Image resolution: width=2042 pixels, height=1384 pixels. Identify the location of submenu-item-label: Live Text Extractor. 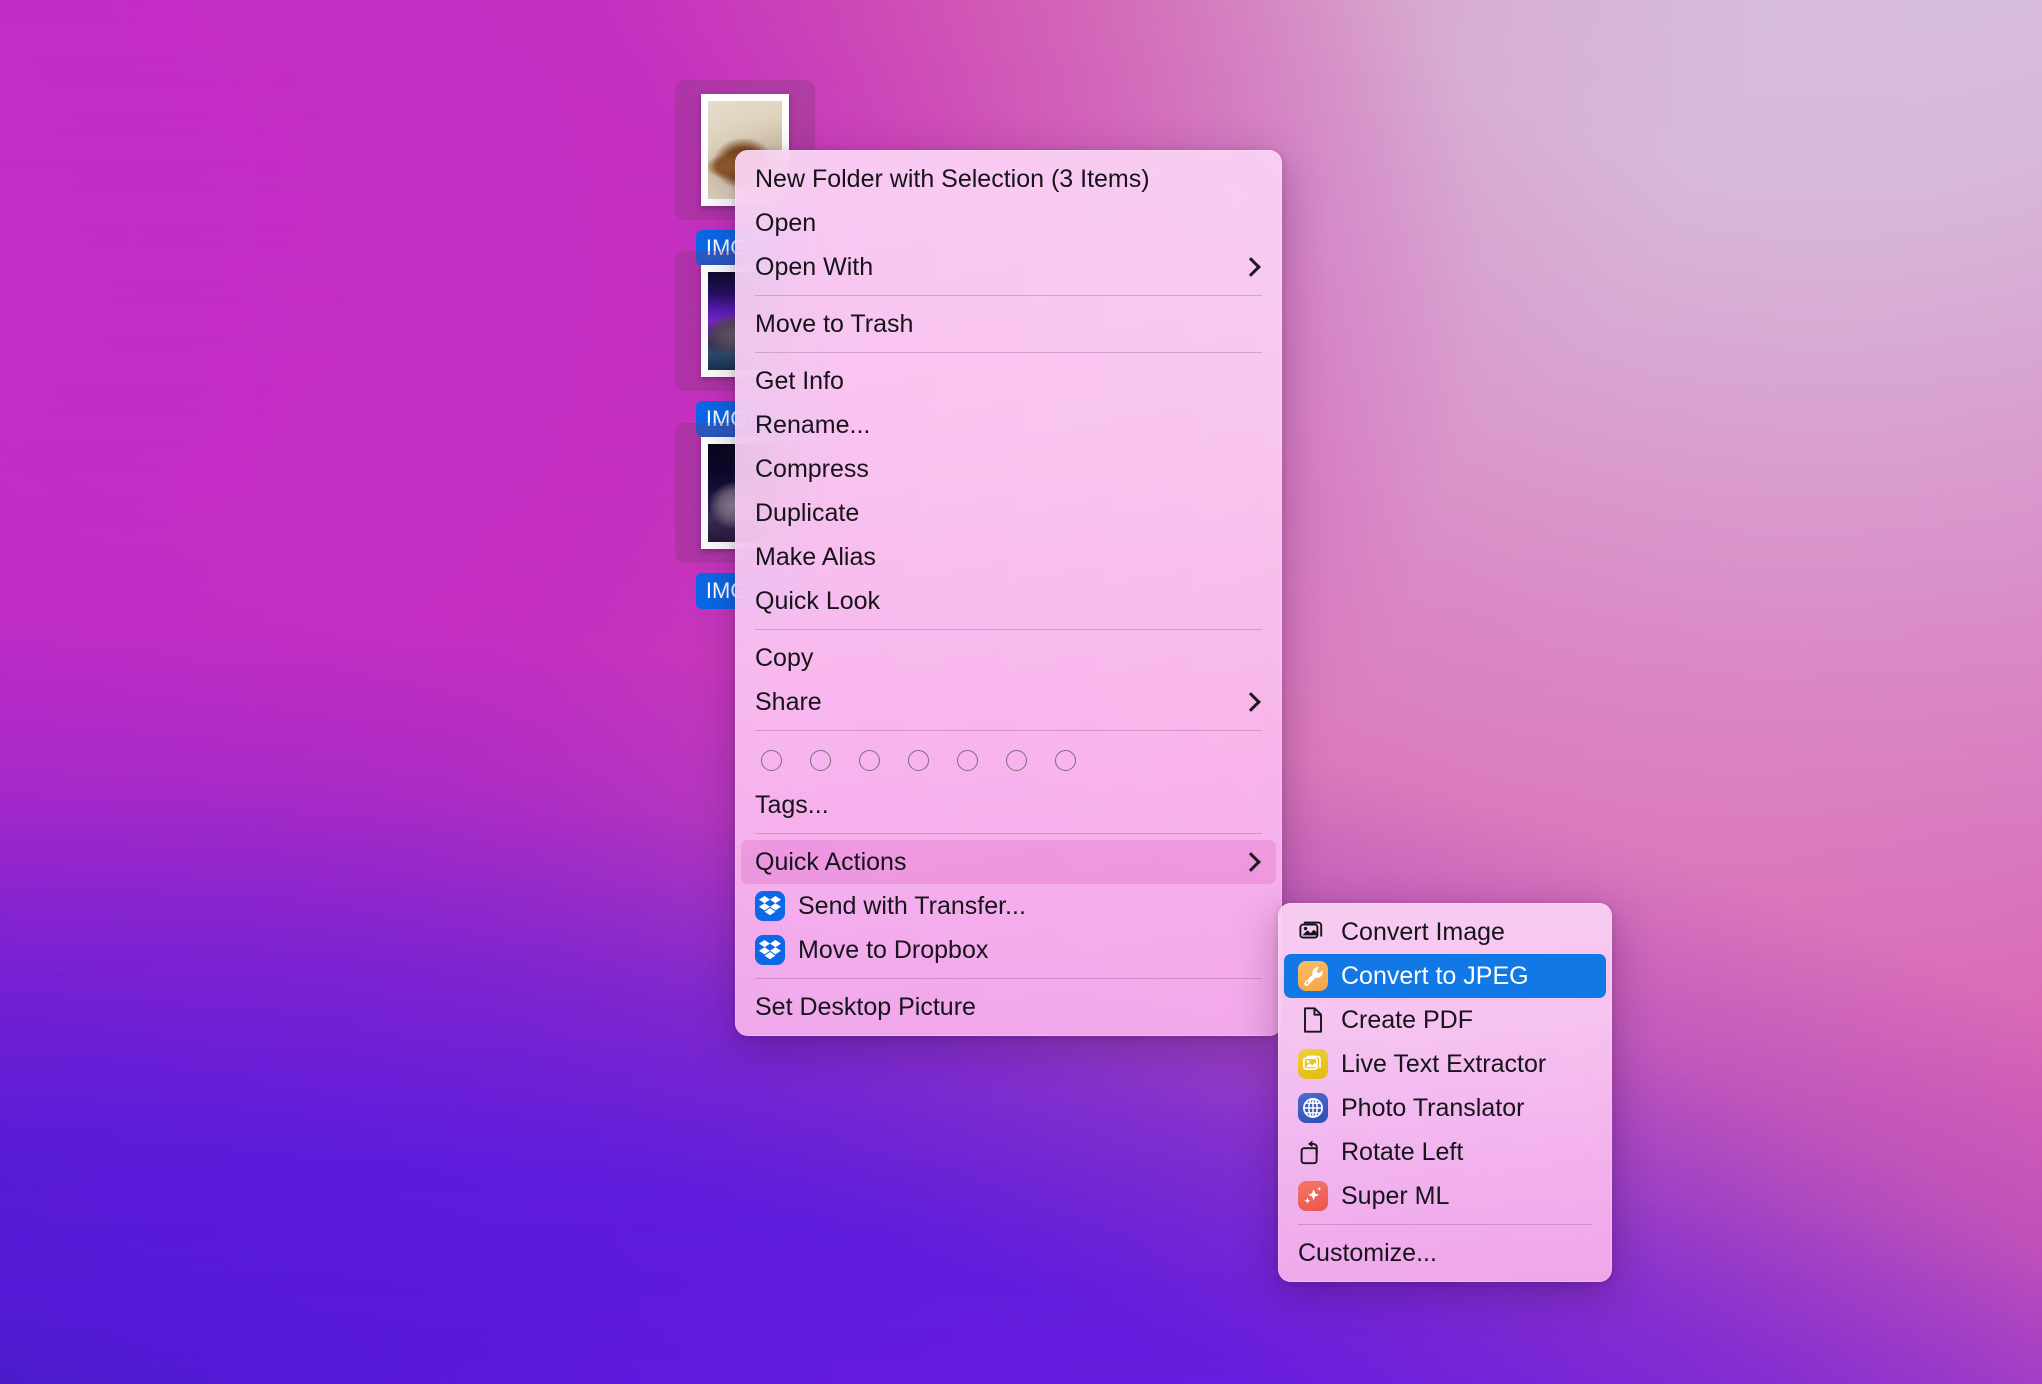
(1444, 1063).